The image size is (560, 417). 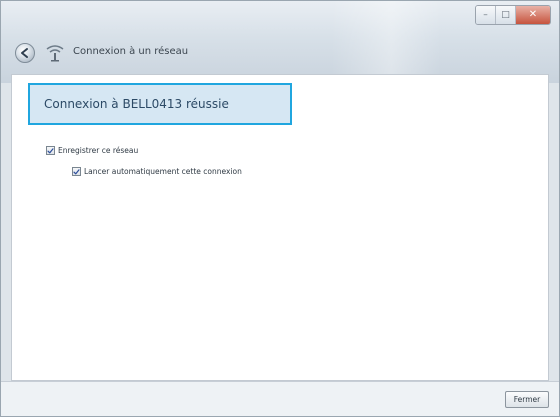 What do you see at coordinates (131, 51) in the screenshot?
I see `window-title: Connexion à un réseau` at bounding box center [131, 51].